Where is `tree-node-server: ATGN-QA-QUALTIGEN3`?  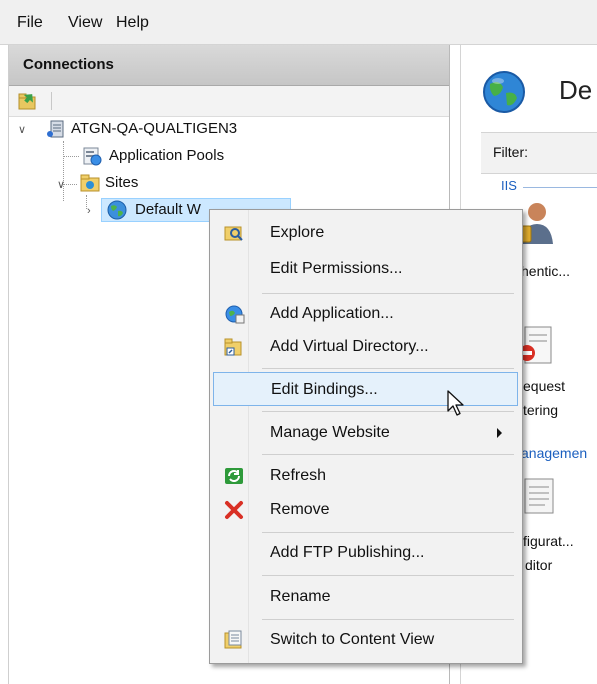
tree-node-server: ATGN-QA-QUALTIGEN3 is located at coordinates (154, 129).